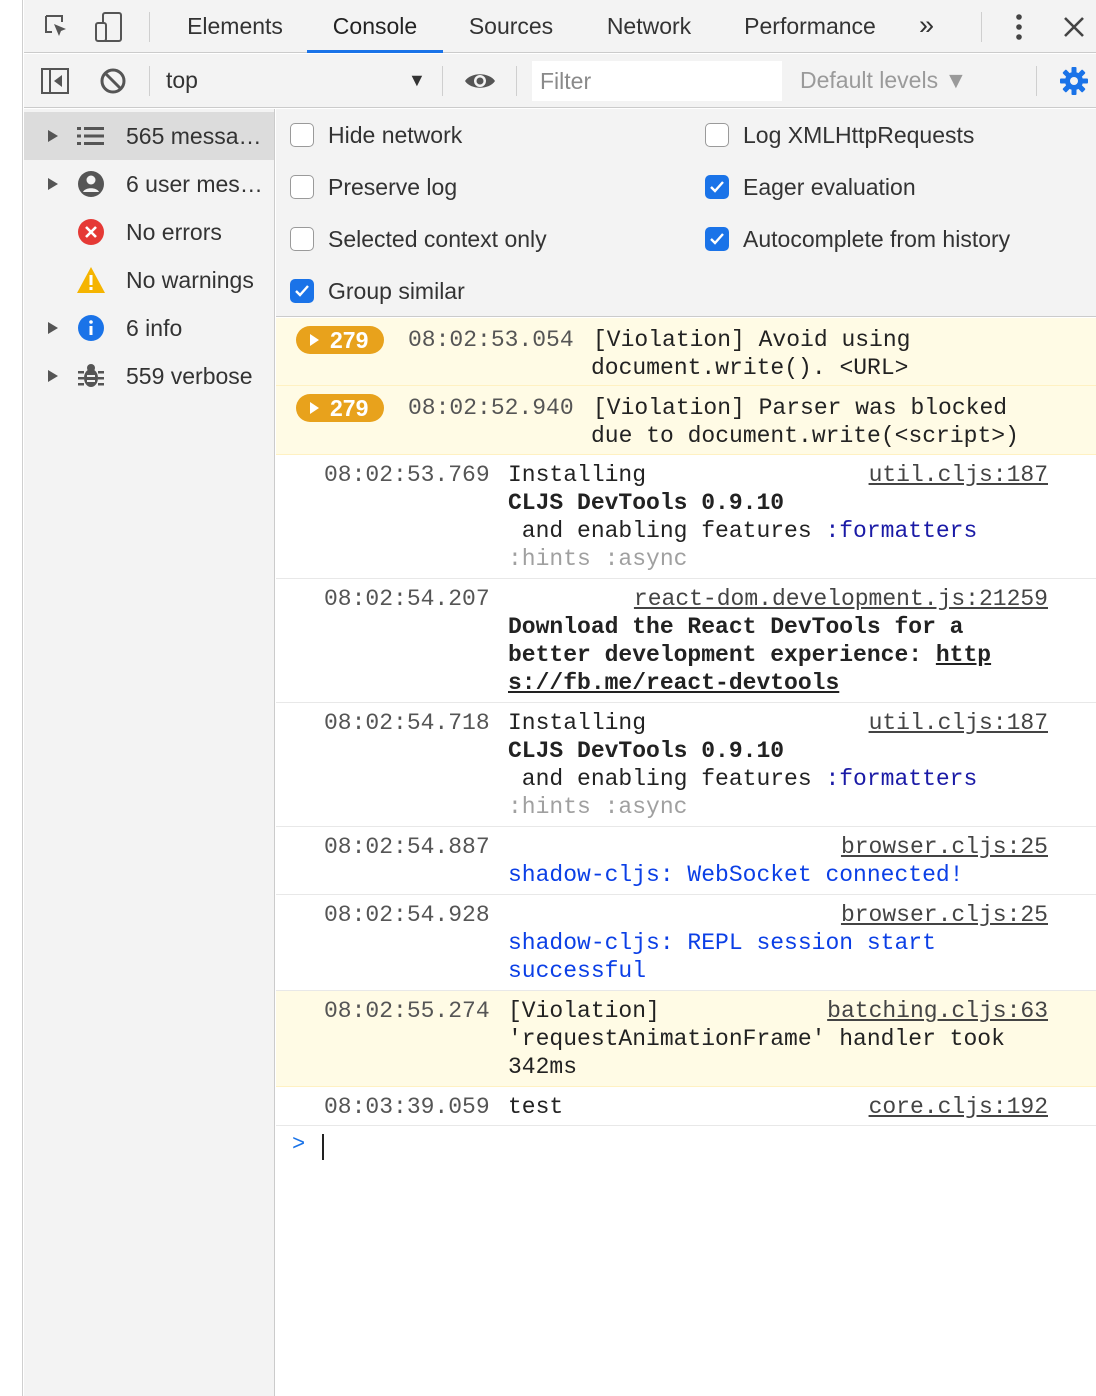  I want to click on message-text-part: and enabling features, so click(667, 779).